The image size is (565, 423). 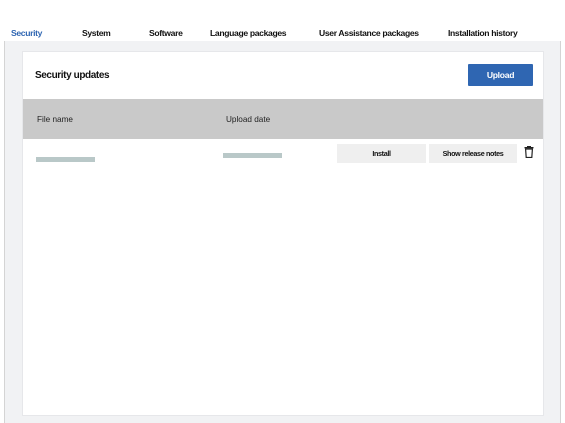 I want to click on tab-installation-history: Installation history, so click(x=483, y=33).